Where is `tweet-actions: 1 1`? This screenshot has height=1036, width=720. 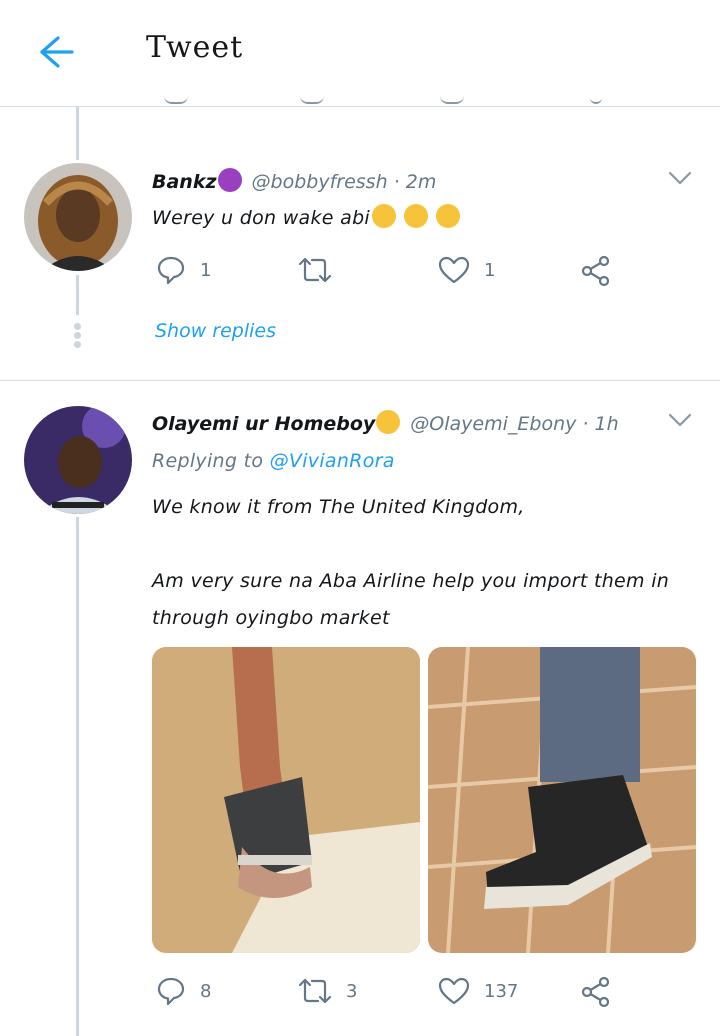
tweet-actions: 1 1 is located at coordinates (386, 273).